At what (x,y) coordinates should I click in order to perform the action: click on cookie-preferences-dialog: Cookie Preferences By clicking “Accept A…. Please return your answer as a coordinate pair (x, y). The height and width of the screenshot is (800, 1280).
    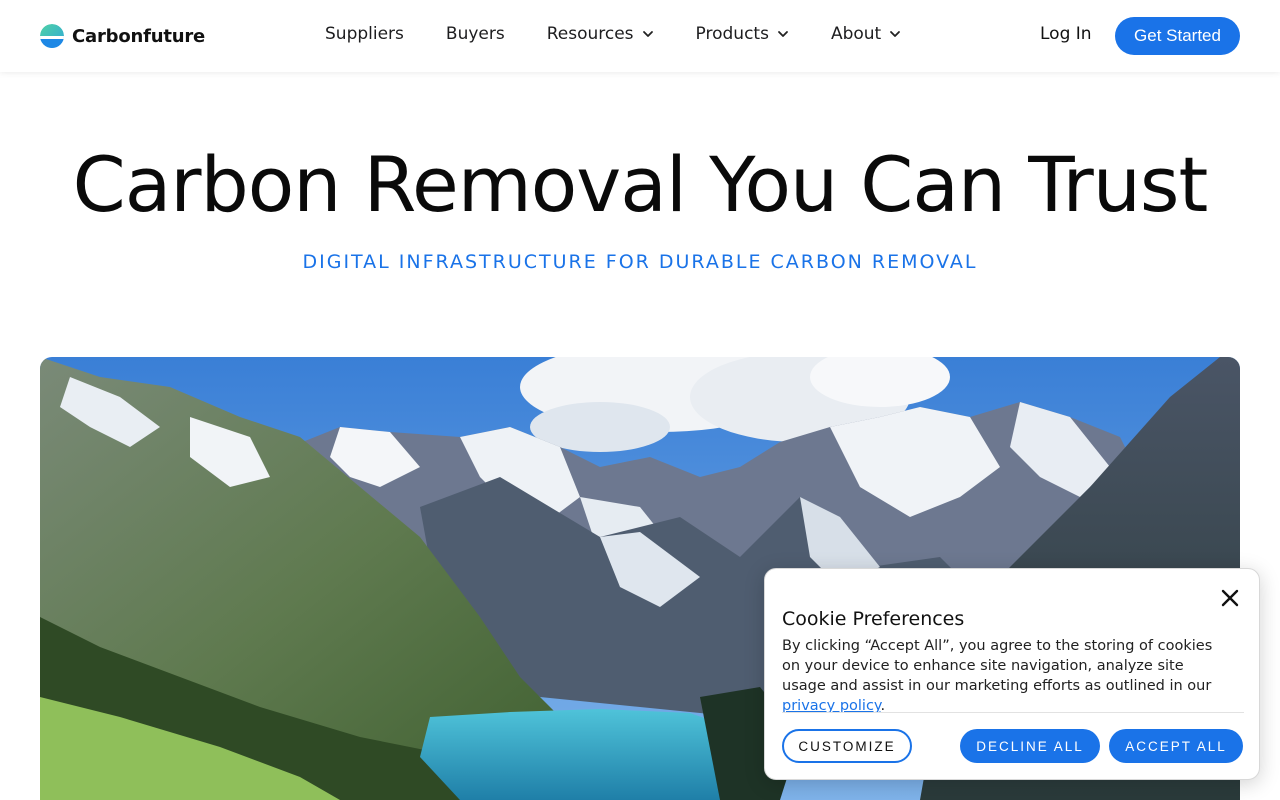
    Looking at the image, I should click on (1012, 674).